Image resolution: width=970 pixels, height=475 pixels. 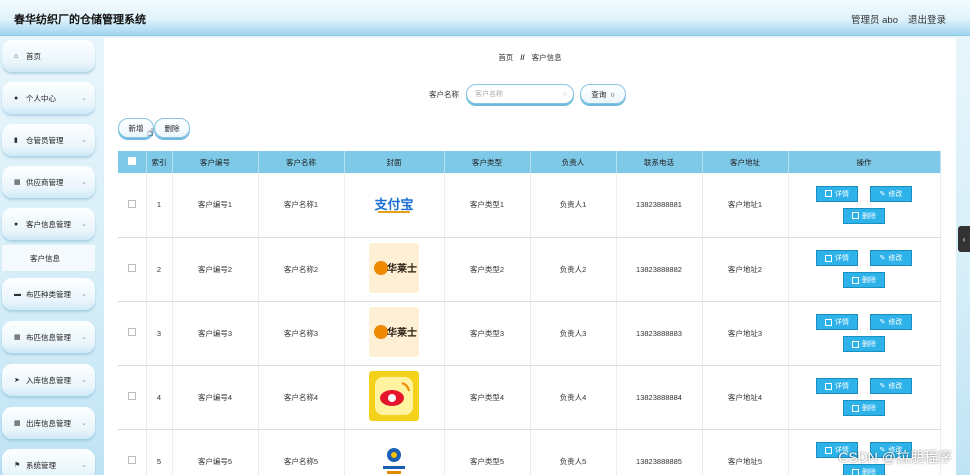 I want to click on select-all-checkbox, so click(x=132, y=162).